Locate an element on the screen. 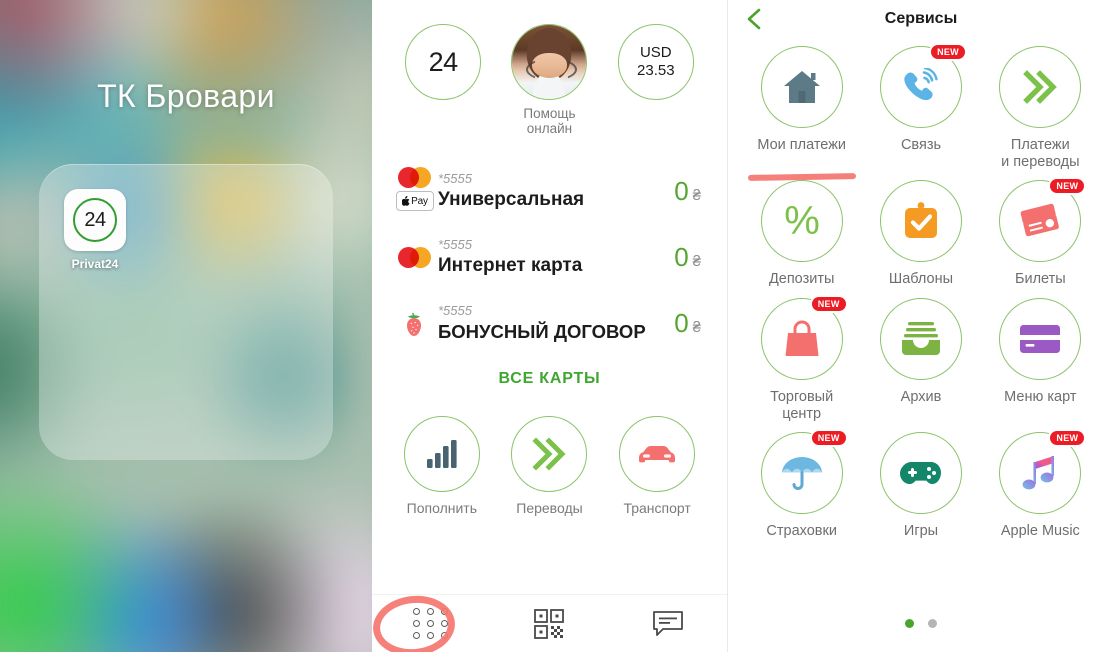  card-name: Интернет карта is located at coordinates (510, 265).